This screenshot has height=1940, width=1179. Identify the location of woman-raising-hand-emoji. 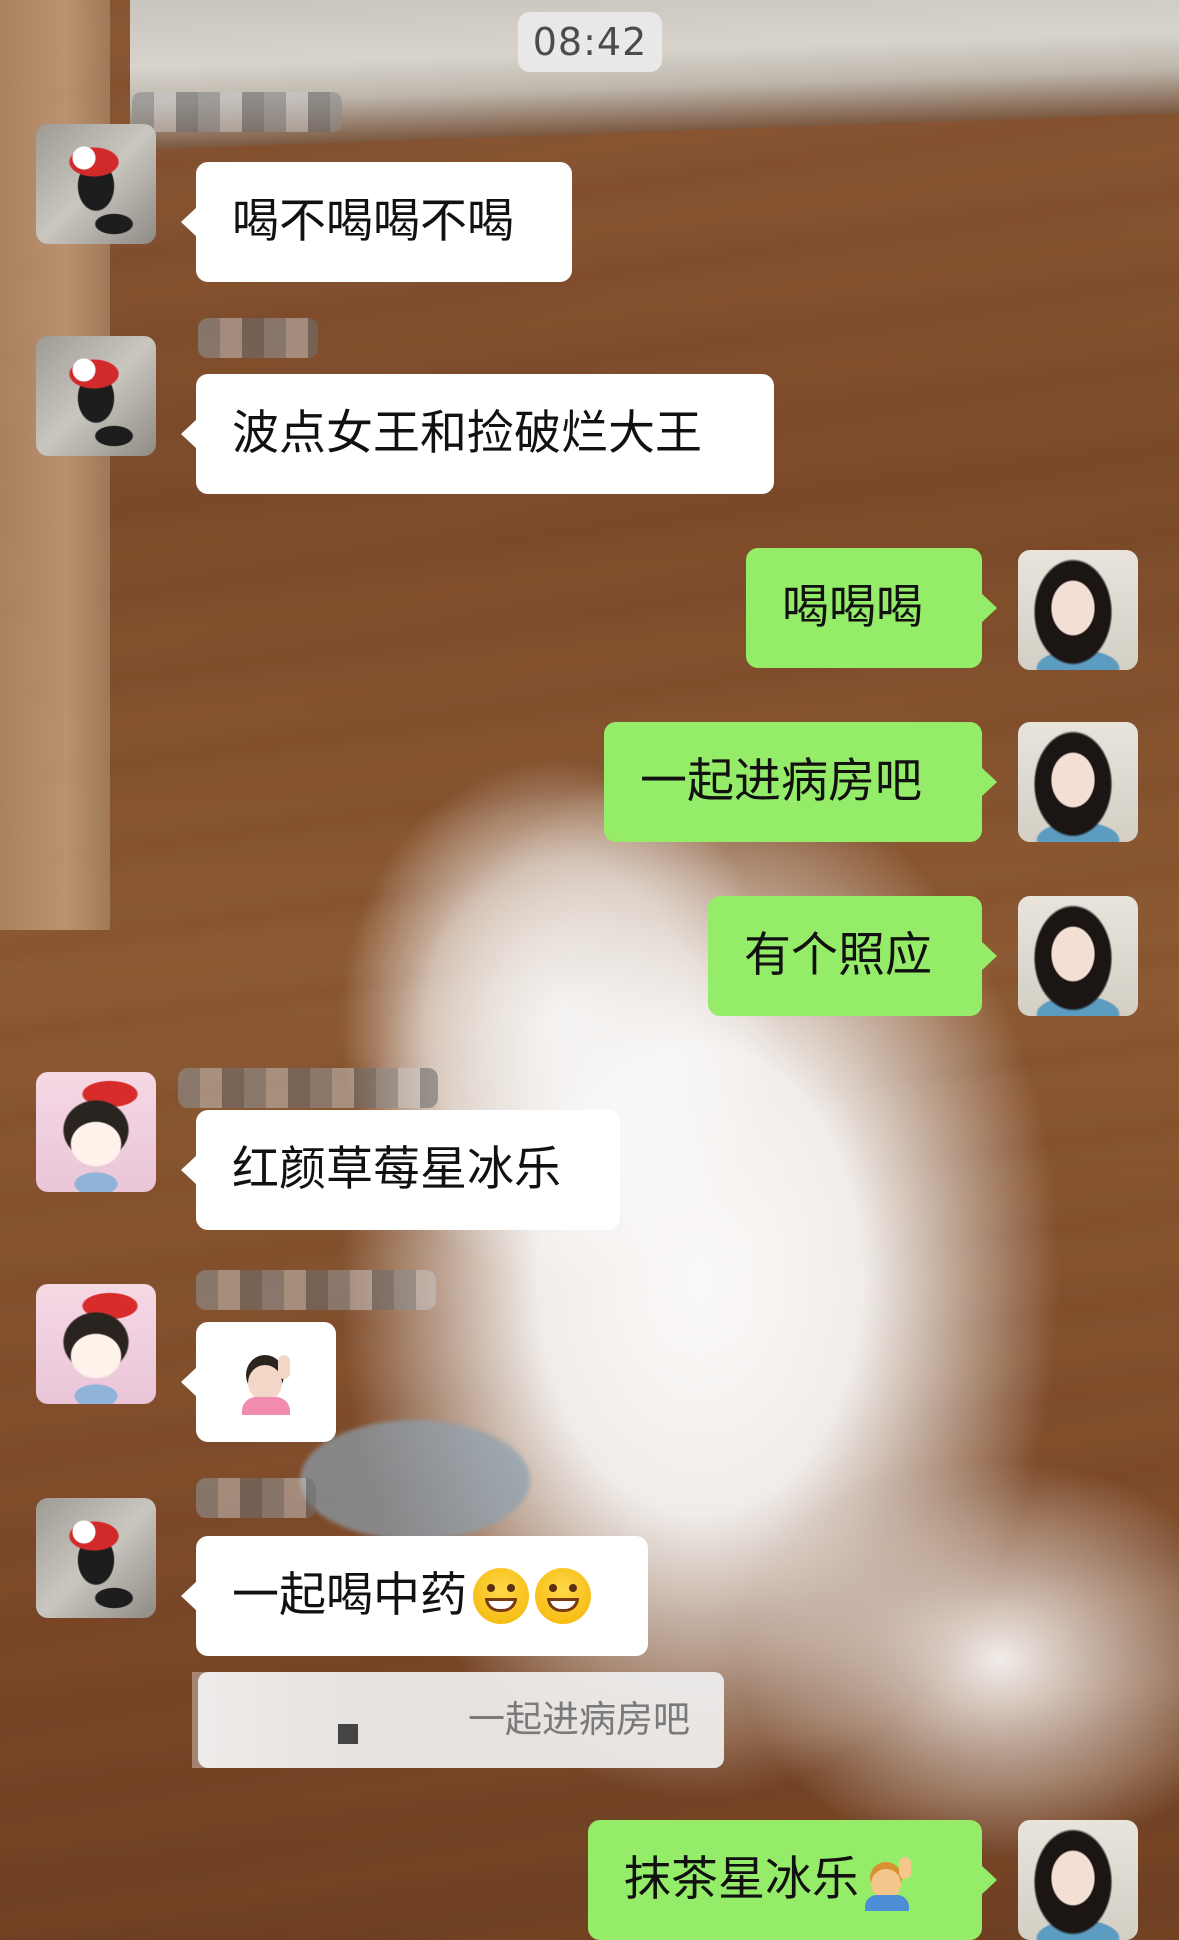
(264, 1384).